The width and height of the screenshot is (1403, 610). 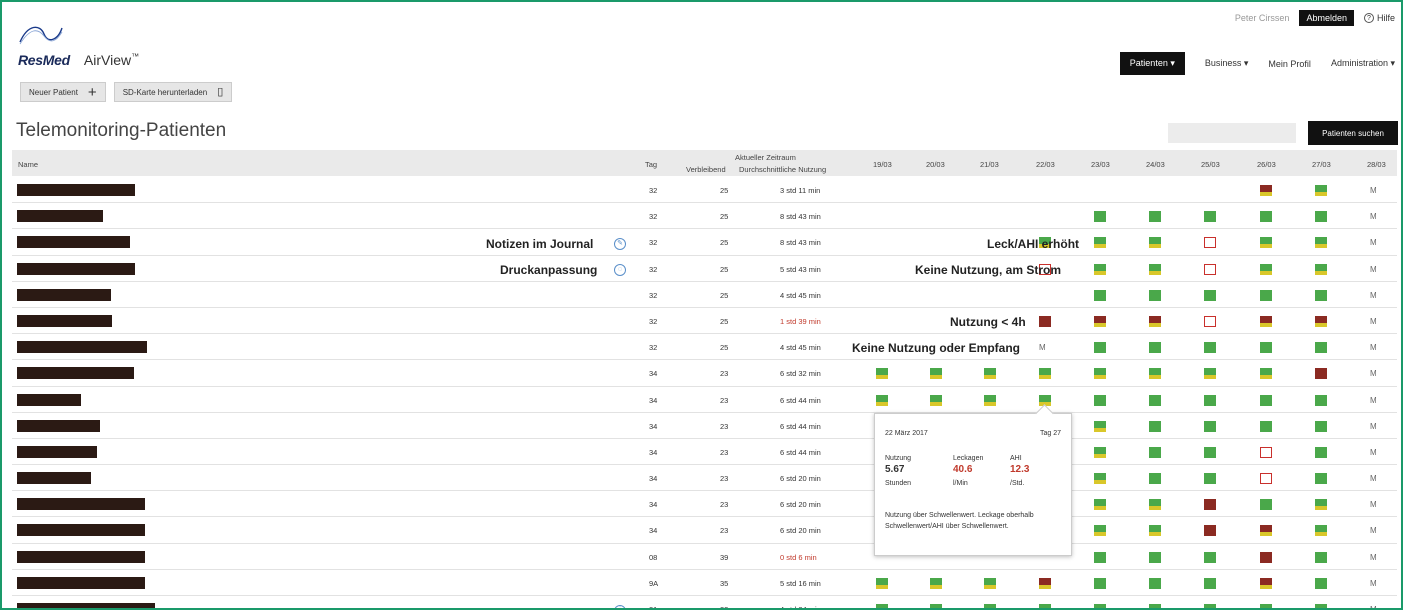 I want to click on col-avg-usage: Durchschnittliche Nutzung, so click(x=782, y=169).